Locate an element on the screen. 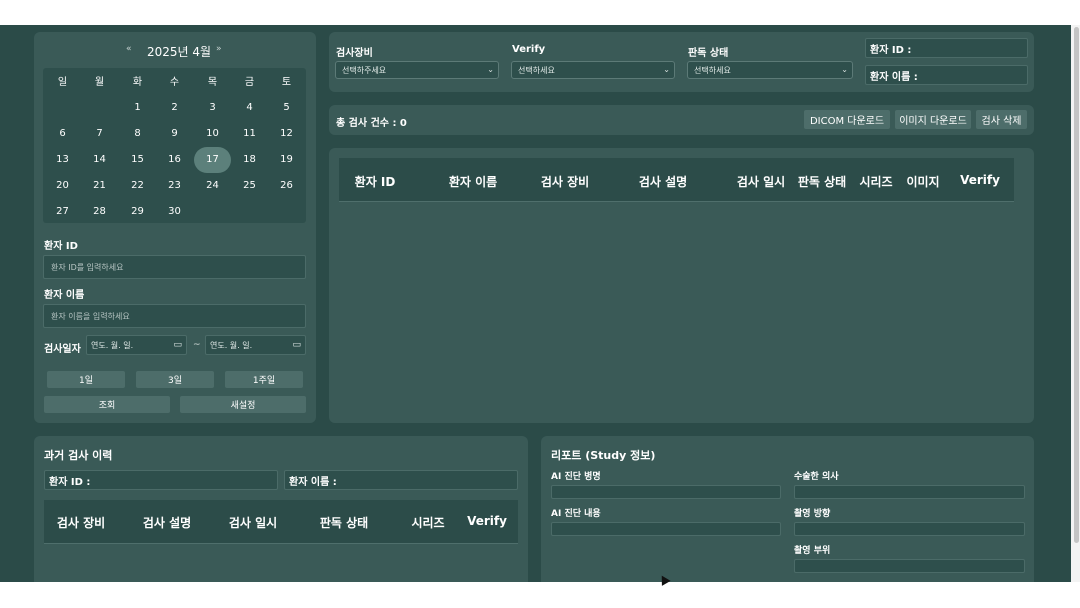 The width and height of the screenshot is (1080, 608). calendar-day-selected: 17 is located at coordinates (212, 159).